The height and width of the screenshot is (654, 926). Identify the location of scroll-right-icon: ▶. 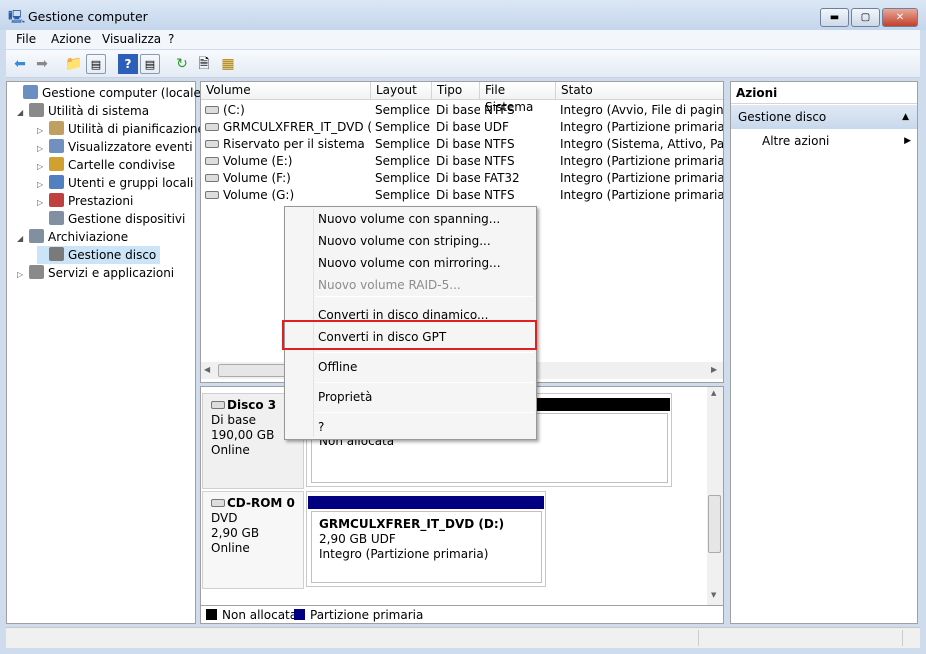
(714, 369).